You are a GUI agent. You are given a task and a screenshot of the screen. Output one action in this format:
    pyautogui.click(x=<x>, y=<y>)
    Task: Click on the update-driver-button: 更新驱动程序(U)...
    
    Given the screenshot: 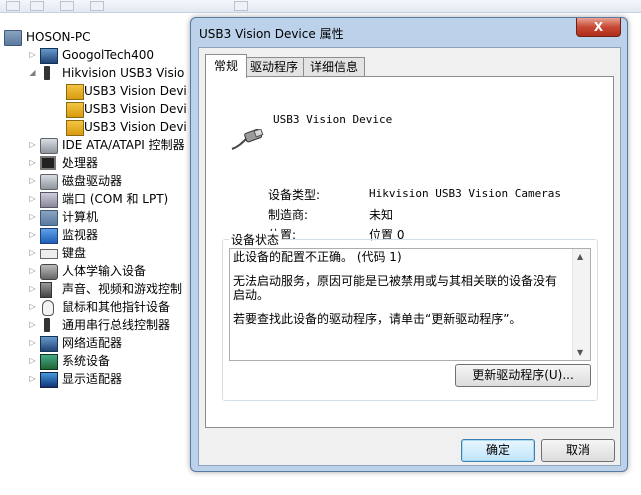 What is the action you would take?
    pyautogui.click(x=523, y=375)
    